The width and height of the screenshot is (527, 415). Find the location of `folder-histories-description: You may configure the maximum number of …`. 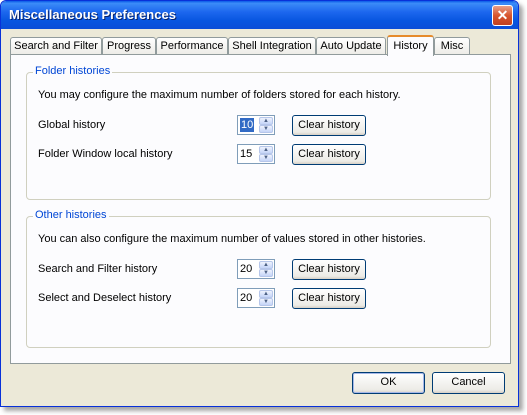

folder-histories-description: You may configure the maximum number of … is located at coordinates (219, 95).